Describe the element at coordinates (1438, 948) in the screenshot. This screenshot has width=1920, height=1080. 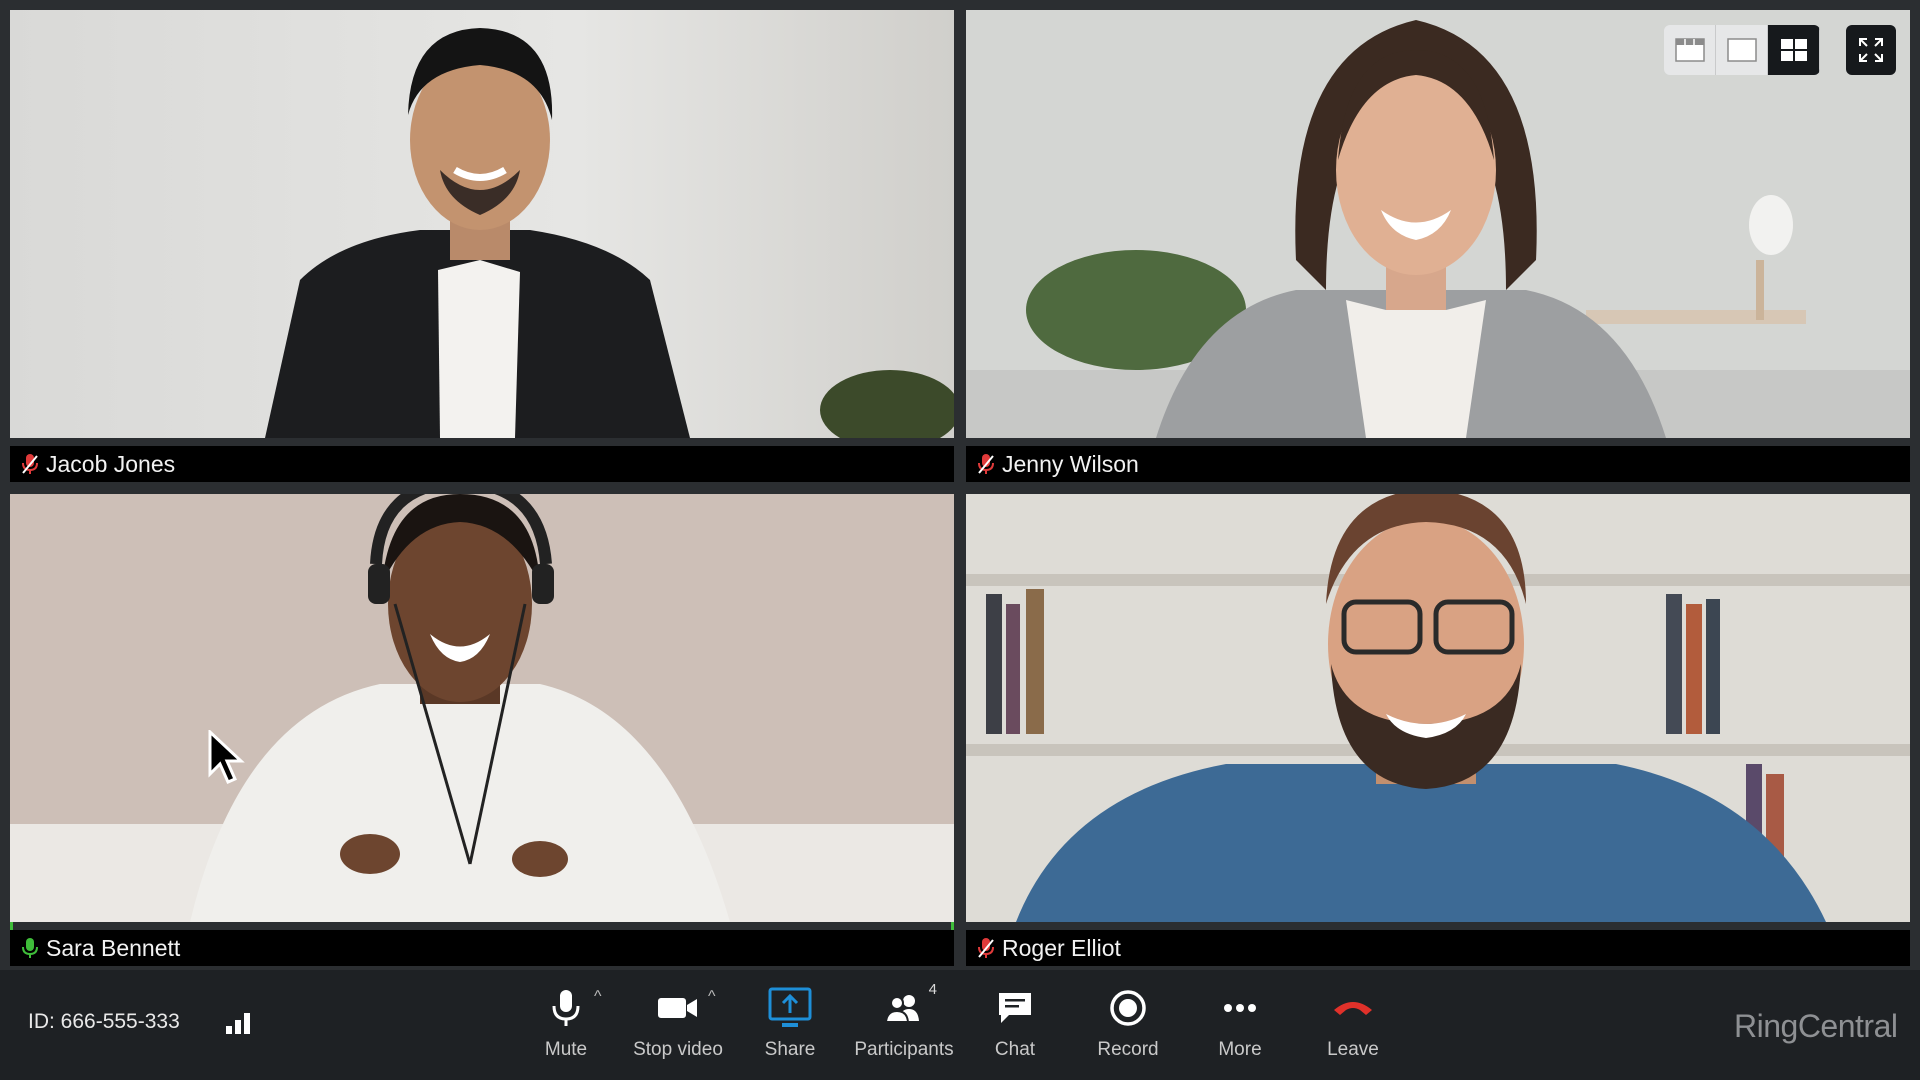
I see `participant-nameplate: Roger Elliot` at that location.